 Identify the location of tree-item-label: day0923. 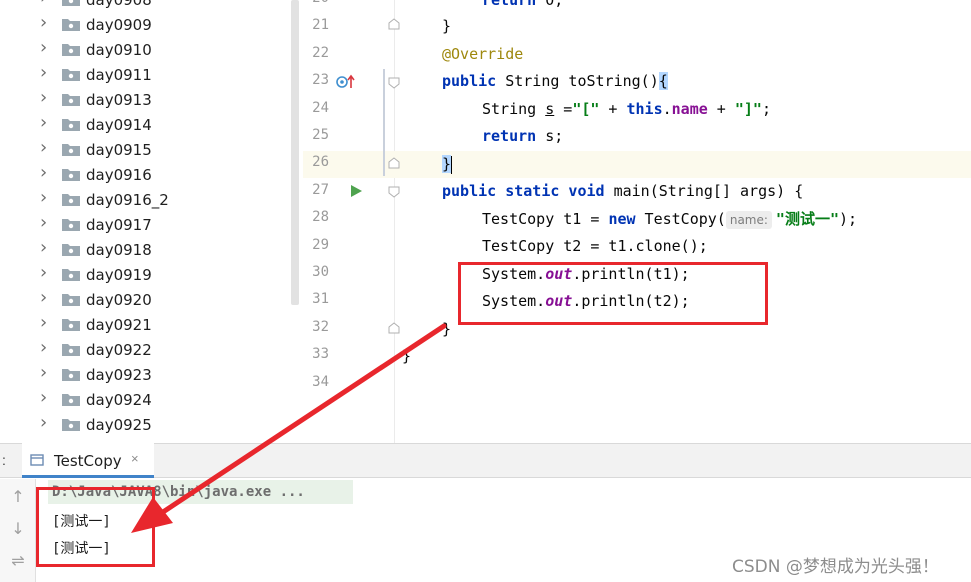
(119, 374).